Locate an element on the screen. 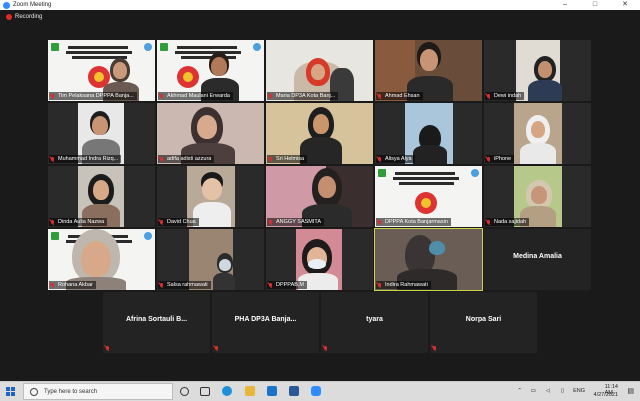 The width and height of the screenshot is (640, 401). participant-tile: iPhone is located at coordinates (537, 133).